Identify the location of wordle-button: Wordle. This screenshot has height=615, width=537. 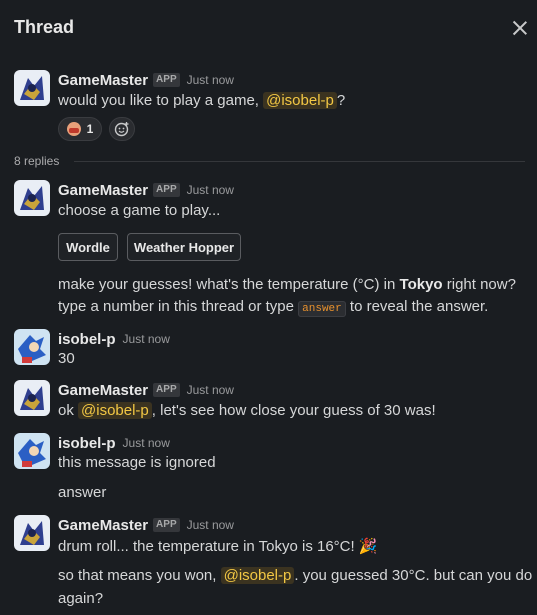
(88, 247).